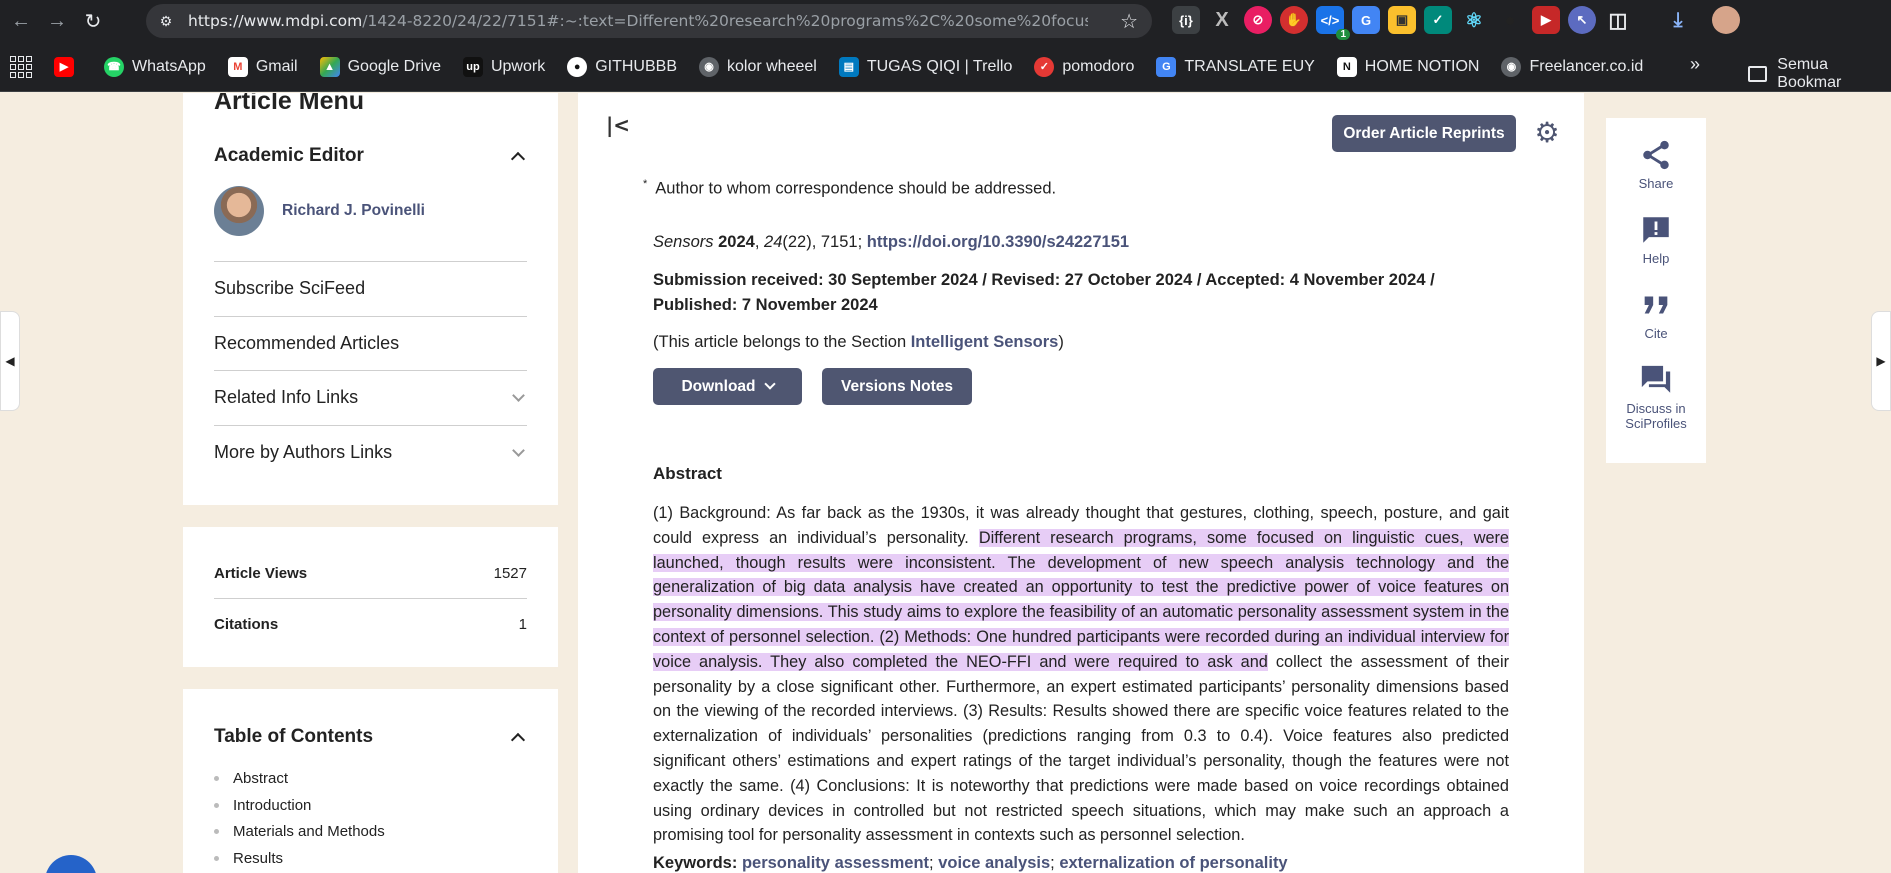 The height and width of the screenshot is (873, 1891). I want to click on reload-icon: ↻, so click(93, 21).